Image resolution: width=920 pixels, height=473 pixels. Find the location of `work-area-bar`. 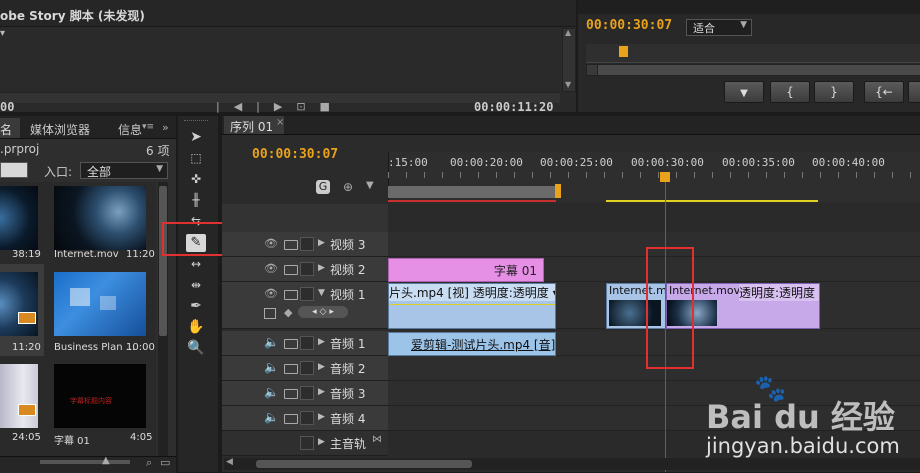

work-area-bar is located at coordinates (472, 192).